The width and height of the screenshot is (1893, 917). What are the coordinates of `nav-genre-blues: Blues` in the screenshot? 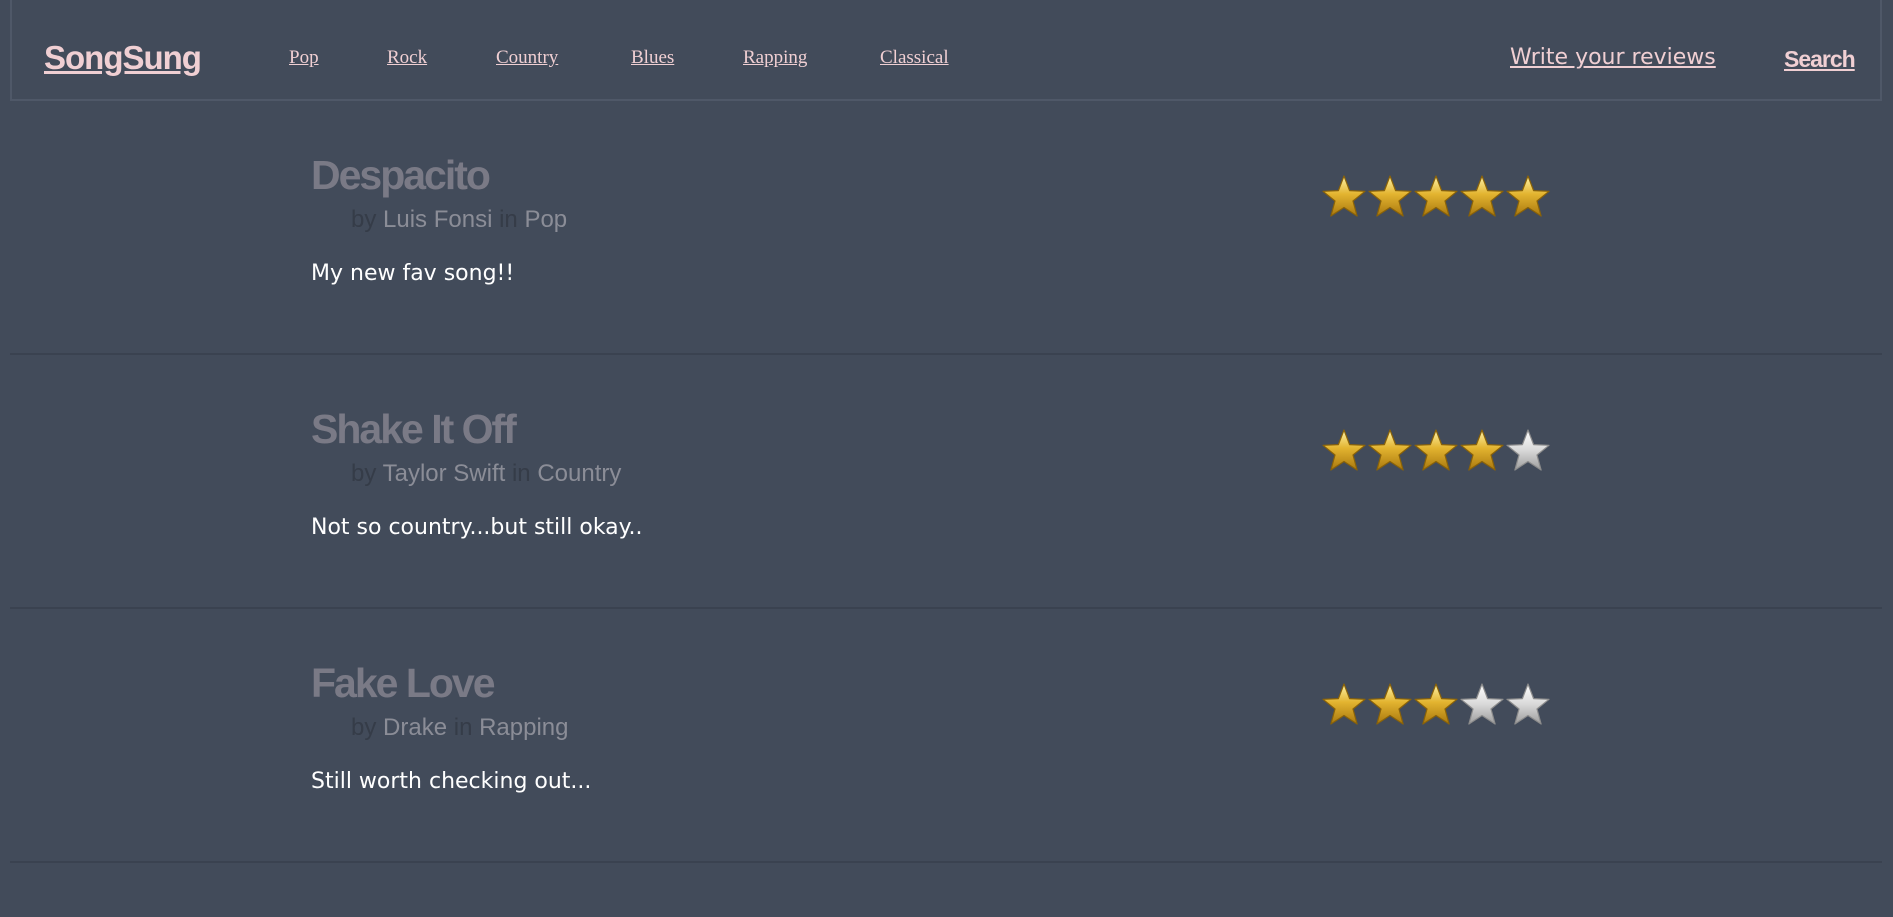 It's located at (652, 58).